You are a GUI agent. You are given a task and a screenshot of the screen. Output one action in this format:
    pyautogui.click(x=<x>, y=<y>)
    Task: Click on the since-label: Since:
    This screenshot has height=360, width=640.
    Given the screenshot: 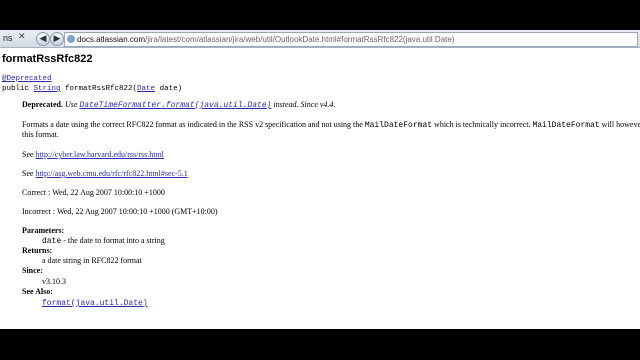 What is the action you would take?
    pyautogui.click(x=32, y=270)
    